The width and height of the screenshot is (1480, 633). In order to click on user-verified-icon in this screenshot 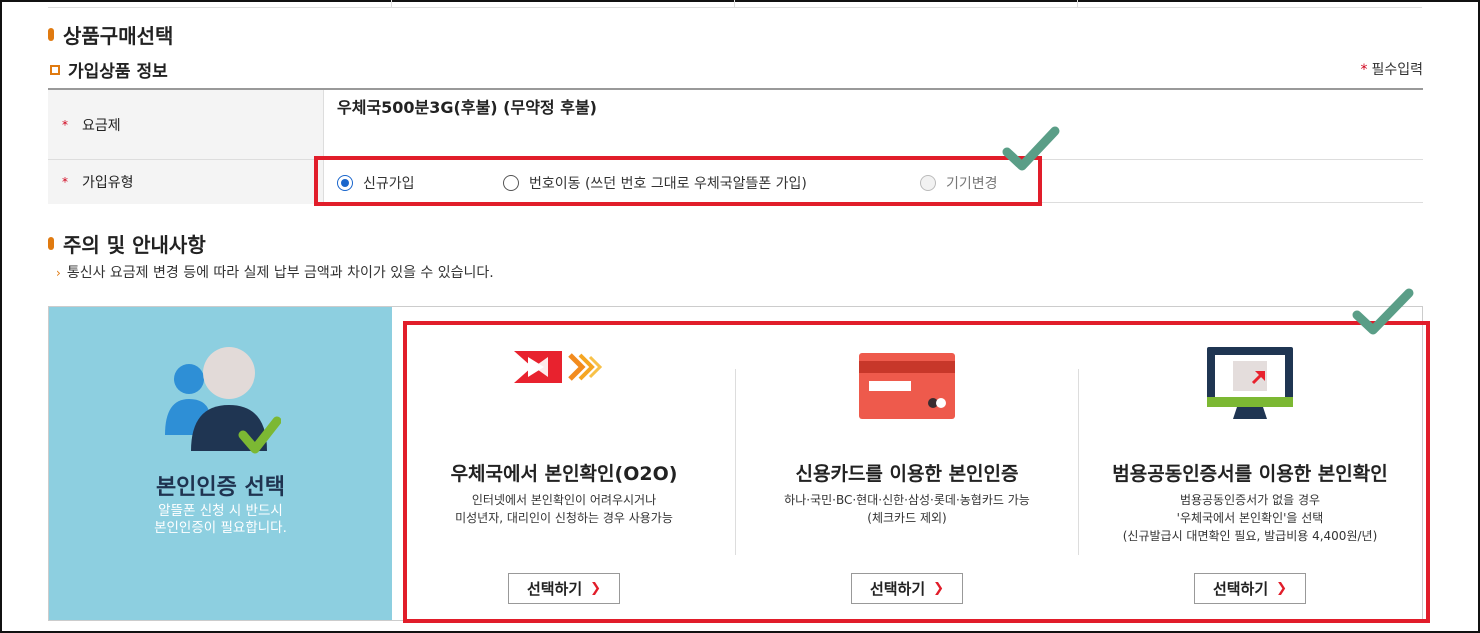, I will do `click(223, 400)`.